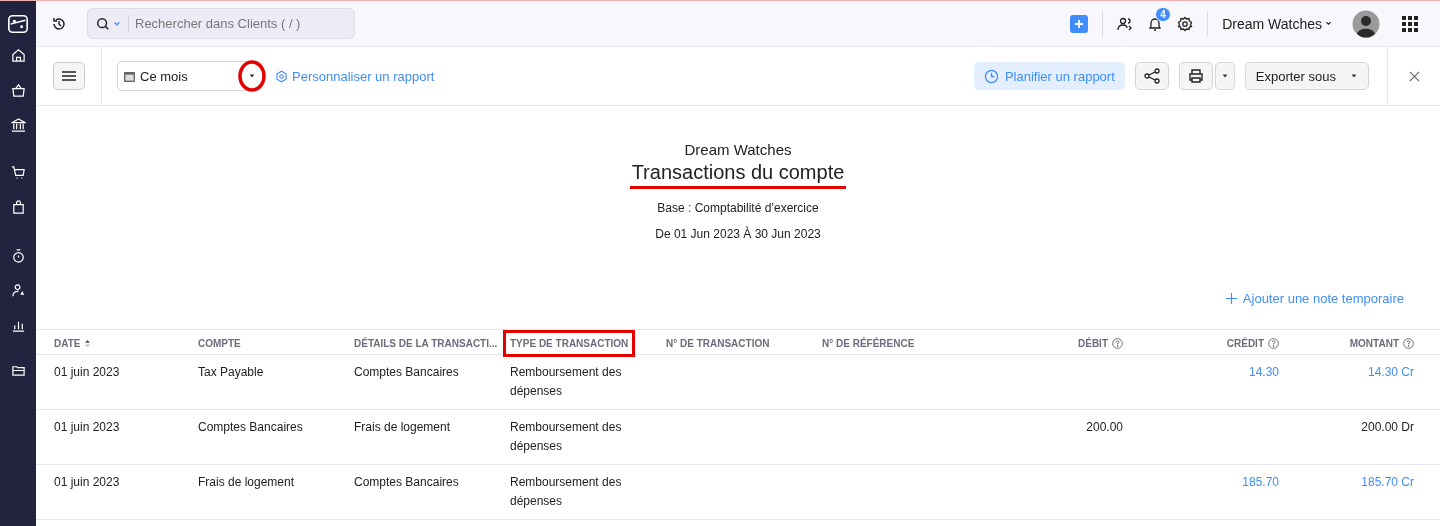 The image size is (1440, 526). I want to click on column-header: DATE, so click(67, 343).